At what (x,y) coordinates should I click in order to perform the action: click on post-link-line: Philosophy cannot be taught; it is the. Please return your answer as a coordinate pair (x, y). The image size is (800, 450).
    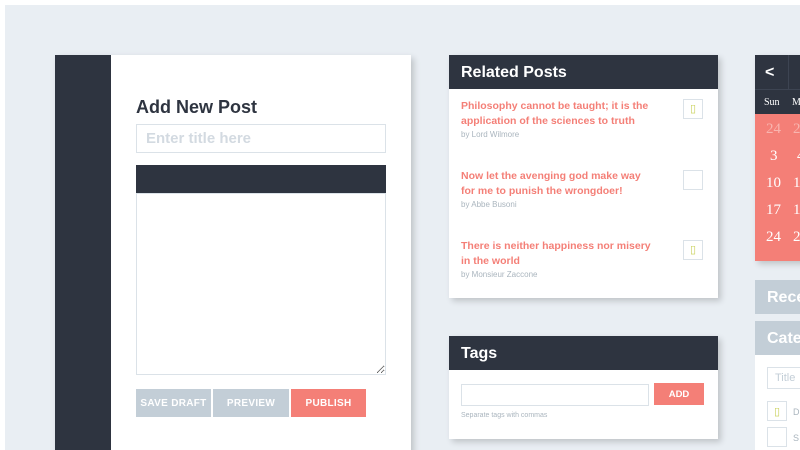
    Looking at the image, I should click on (555, 106).